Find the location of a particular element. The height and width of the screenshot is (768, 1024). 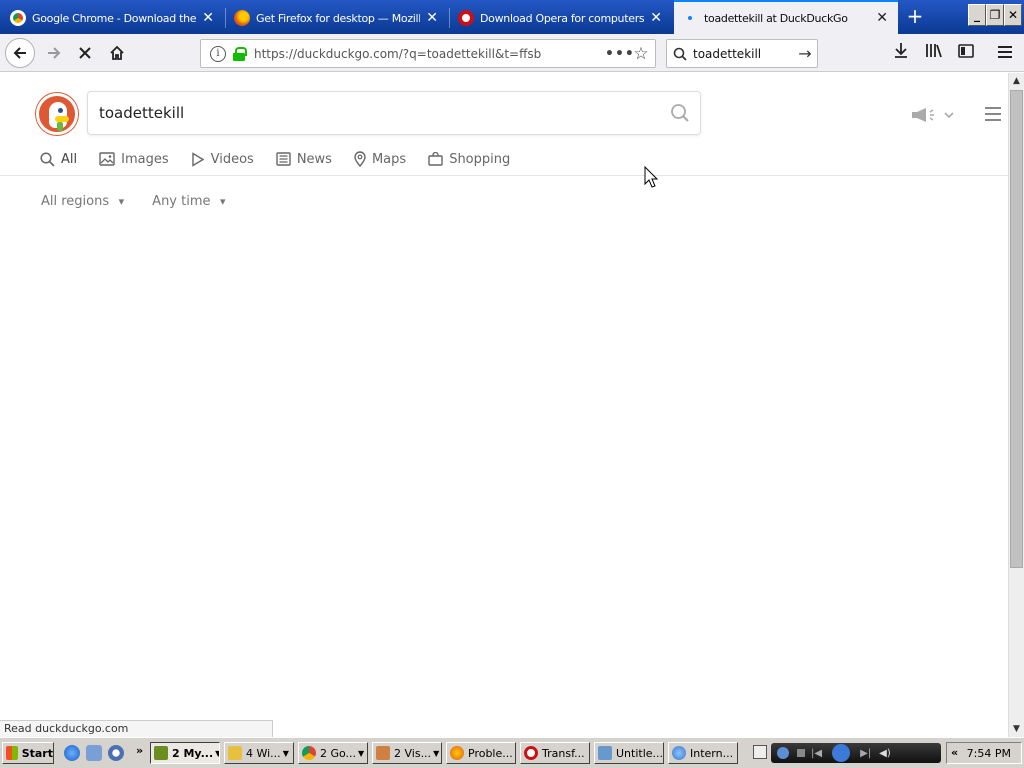

search-input: toadettekill is located at coordinates (743, 54).